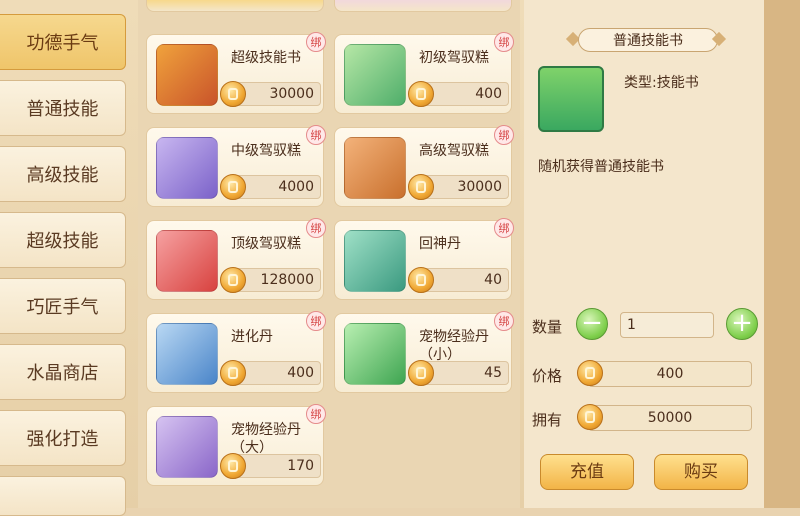 The height and width of the screenshot is (516, 800). Describe the element at coordinates (592, 324) in the screenshot. I see `quantity-decrease-button: −` at that location.